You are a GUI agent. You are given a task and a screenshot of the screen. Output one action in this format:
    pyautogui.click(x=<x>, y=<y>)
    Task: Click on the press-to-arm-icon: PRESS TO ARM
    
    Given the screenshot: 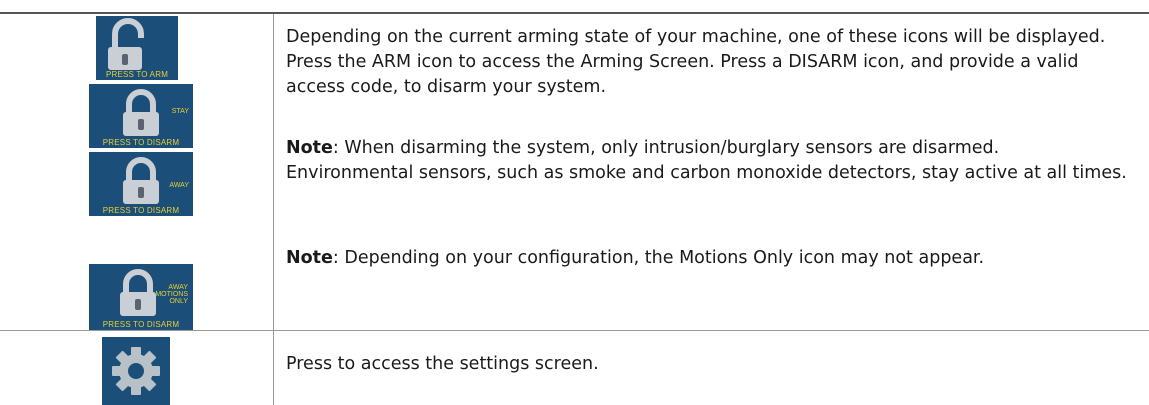 What is the action you would take?
    pyautogui.click(x=137, y=48)
    